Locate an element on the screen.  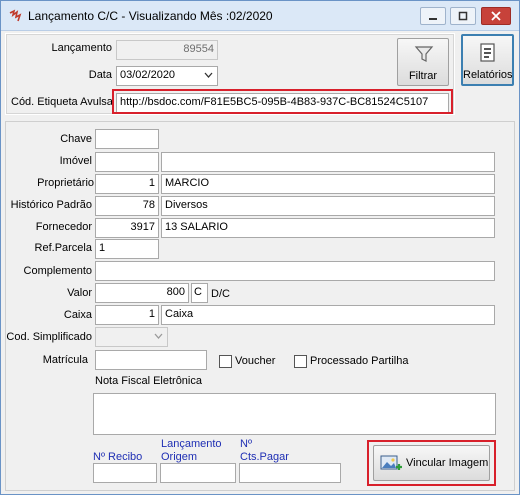
caixa-label: Caixa is located at coordinates (77, 315).